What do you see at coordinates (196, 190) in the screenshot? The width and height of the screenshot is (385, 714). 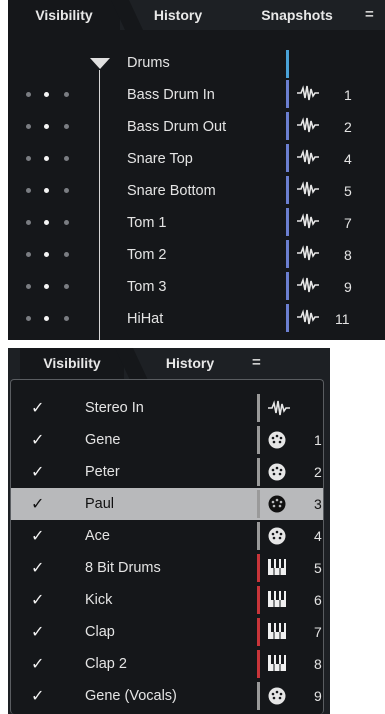 I see `track-row: Snare Bottom 5` at bounding box center [196, 190].